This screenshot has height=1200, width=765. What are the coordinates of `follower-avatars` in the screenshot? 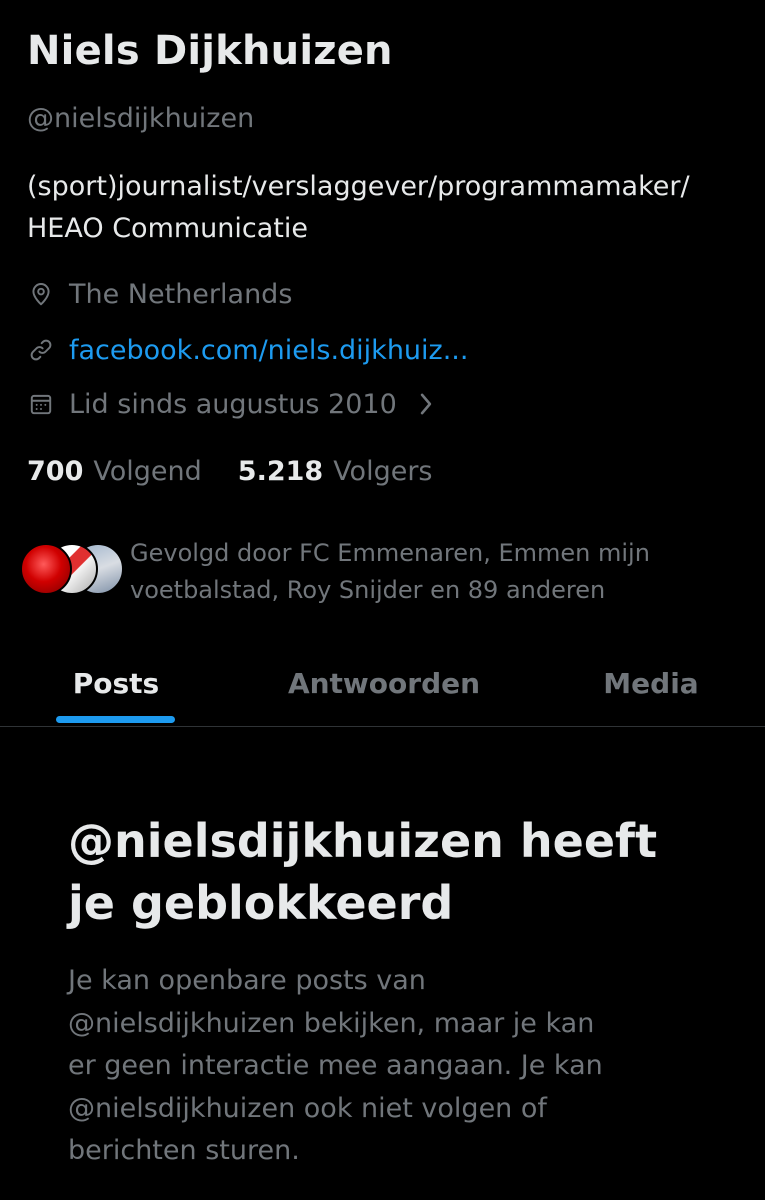 It's located at (72, 570).